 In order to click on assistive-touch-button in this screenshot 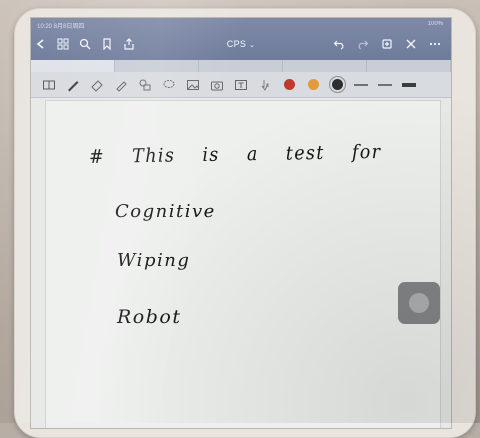, I will do `click(419, 303)`.